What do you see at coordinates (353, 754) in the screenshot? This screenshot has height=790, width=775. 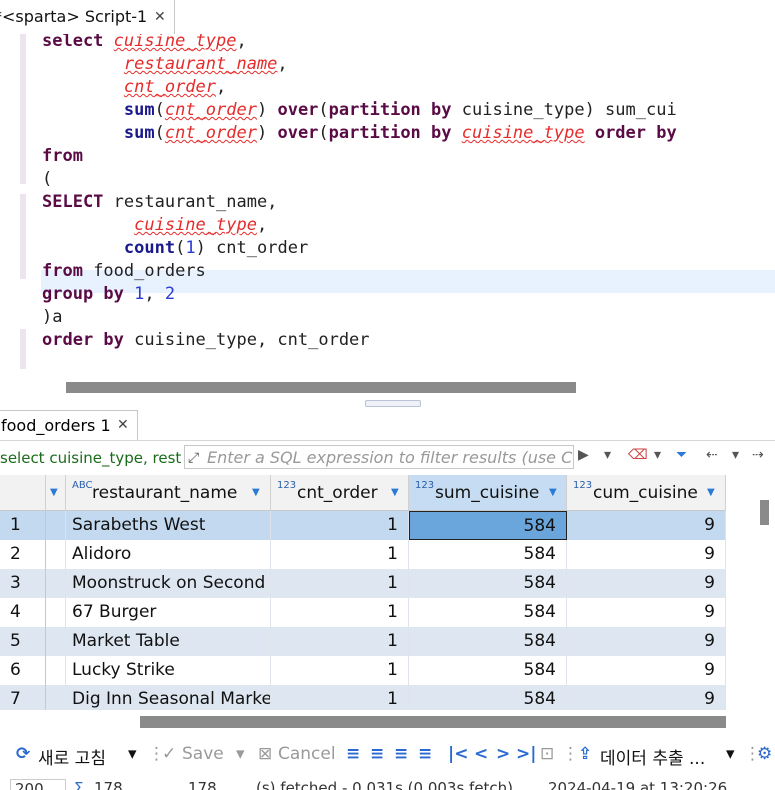 I see `edit-row-icon: ≡` at bounding box center [353, 754].